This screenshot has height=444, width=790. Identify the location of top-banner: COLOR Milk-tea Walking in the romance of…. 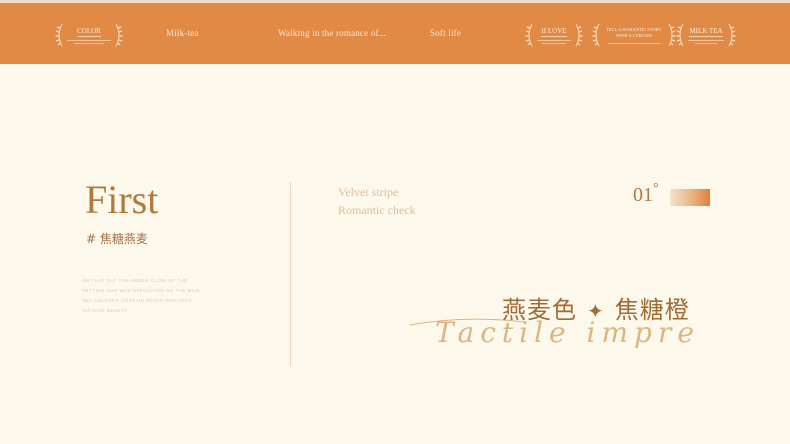
(395, 32).